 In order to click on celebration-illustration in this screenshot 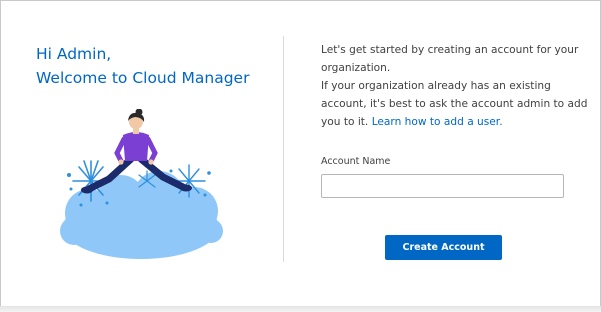, I will do `click(141, 184)`.